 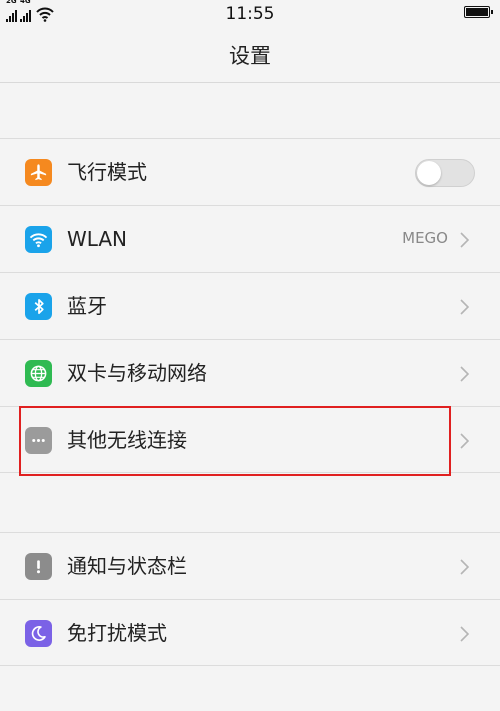 I want to click on battery-icon, so click(x=478, y=12).